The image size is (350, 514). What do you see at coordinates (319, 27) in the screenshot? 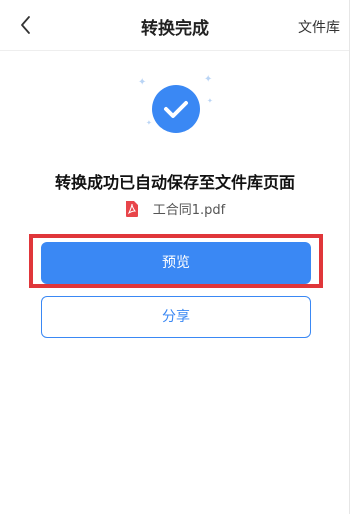
I see `file-library-link: 文件库` at bounding box center [319, 27].